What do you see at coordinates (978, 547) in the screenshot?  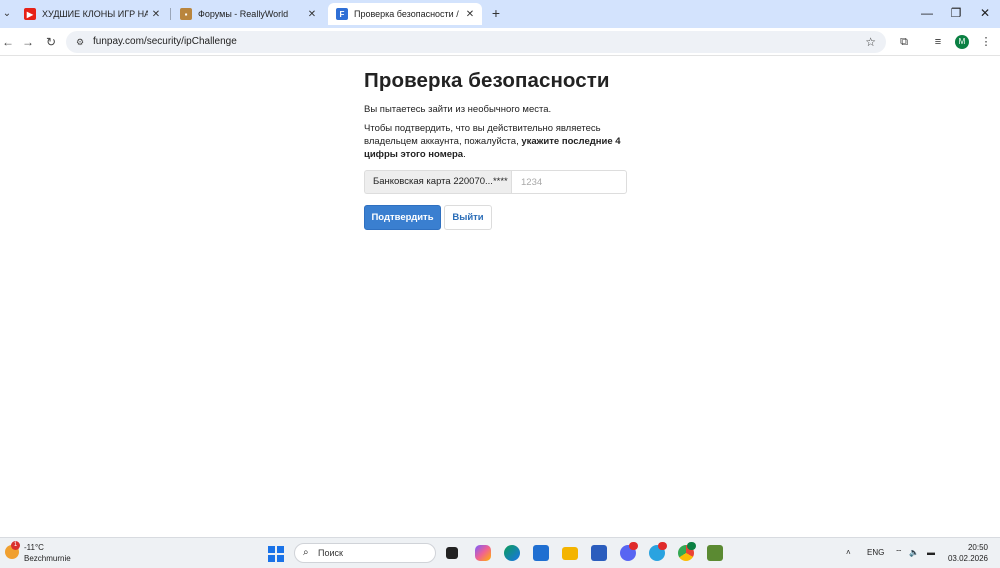 I see `clock-time: 20:50` at bounding box center [978, 547].